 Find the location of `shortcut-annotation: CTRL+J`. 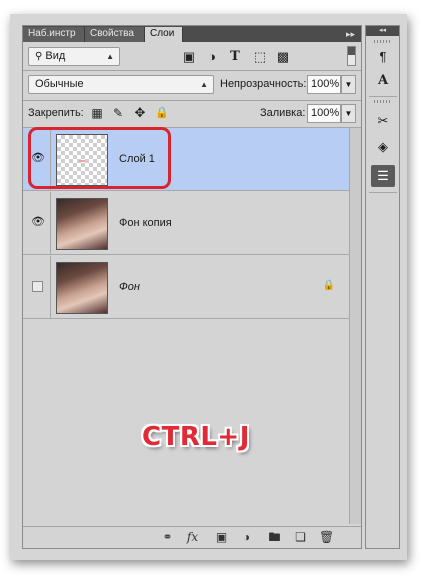

shortcut-annotation: CTRL+J is located at coordinates (196, 437).